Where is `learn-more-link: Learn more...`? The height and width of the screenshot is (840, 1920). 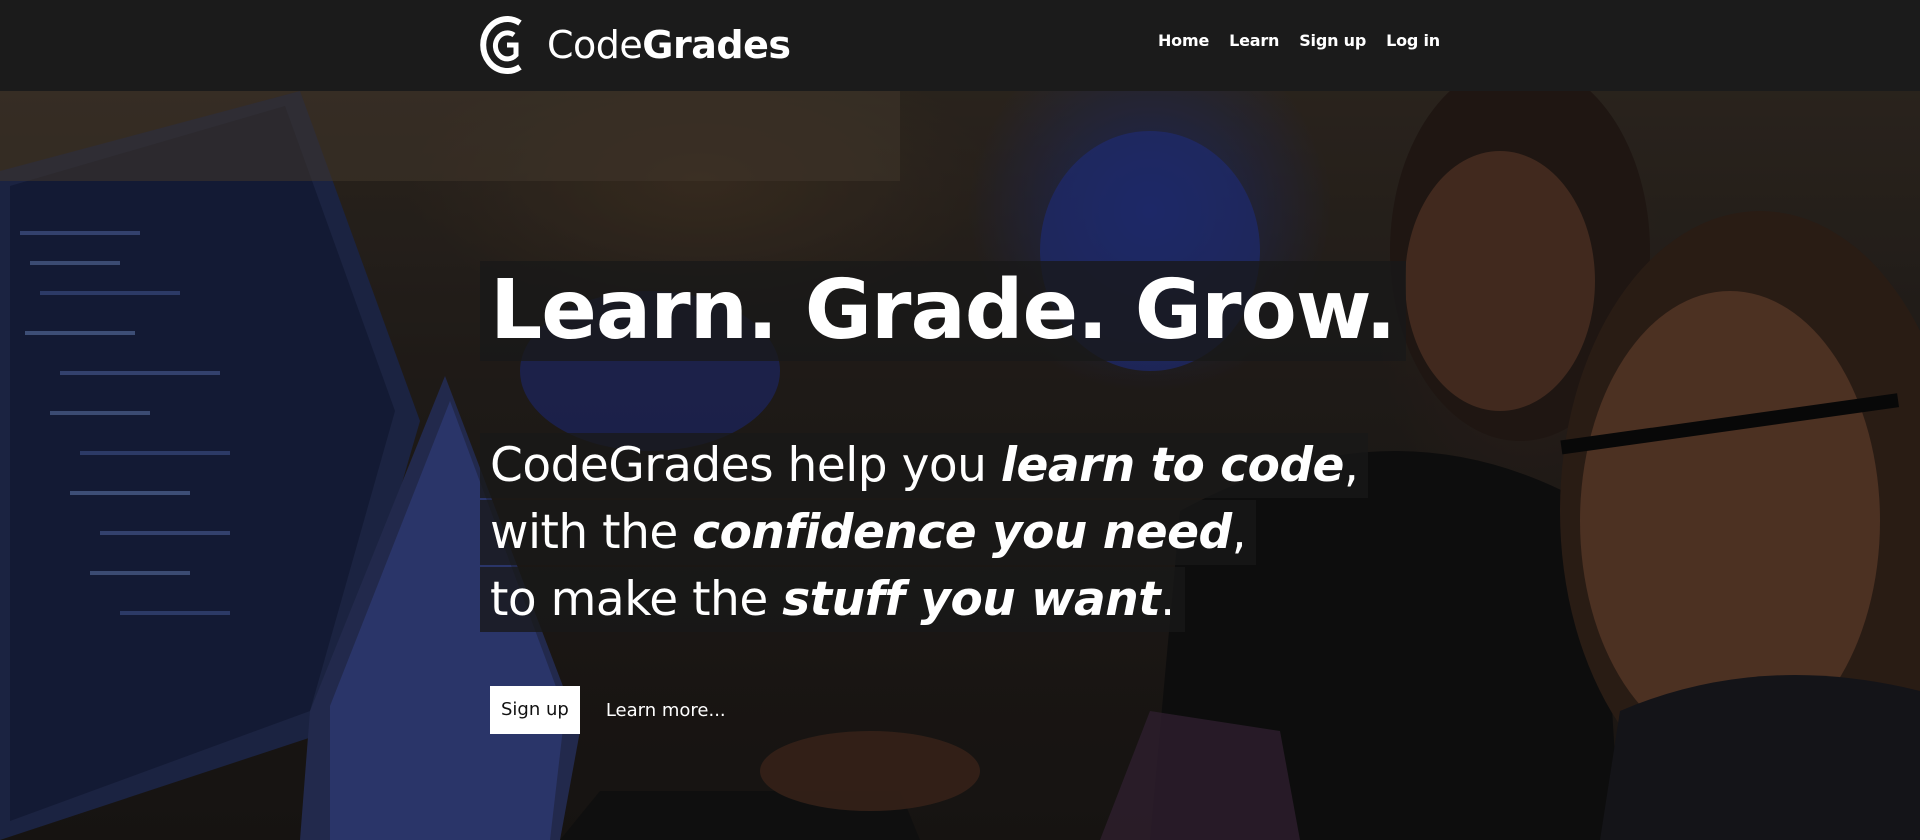
learn-more-link: Learn more... is located at coordinates (666, 710).